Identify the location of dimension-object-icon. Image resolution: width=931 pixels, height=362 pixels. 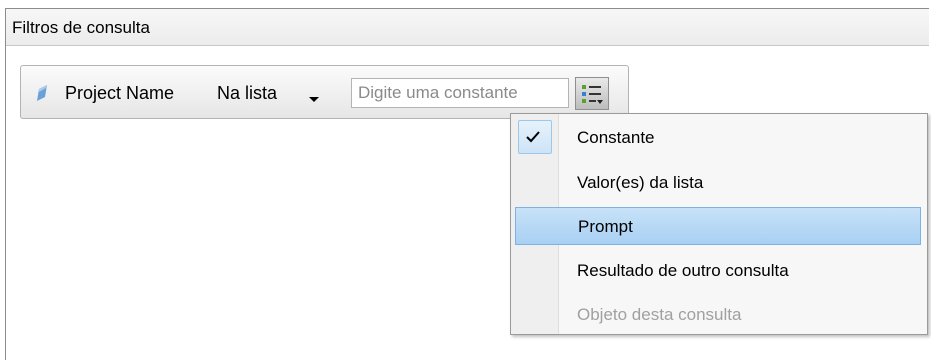
(42, 93).